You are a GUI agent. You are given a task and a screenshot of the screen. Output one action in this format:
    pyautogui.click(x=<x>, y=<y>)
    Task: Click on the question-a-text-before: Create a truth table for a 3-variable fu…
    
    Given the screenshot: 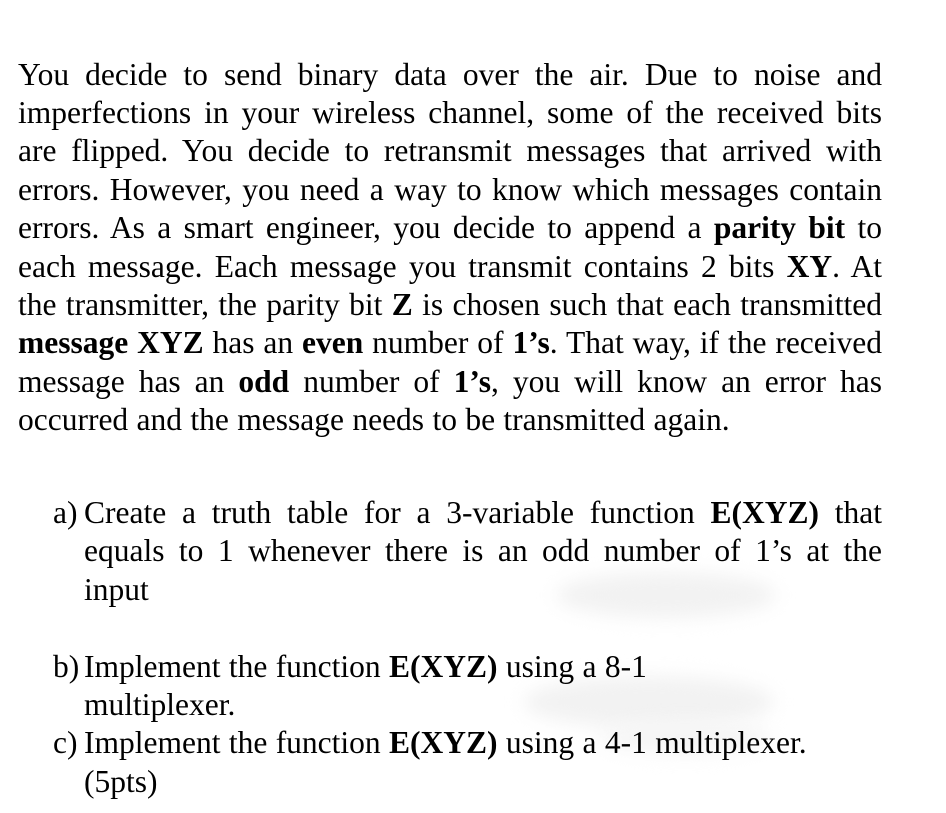 What is the action you would take?
    pyautogui.click(x=397, y=512)
    